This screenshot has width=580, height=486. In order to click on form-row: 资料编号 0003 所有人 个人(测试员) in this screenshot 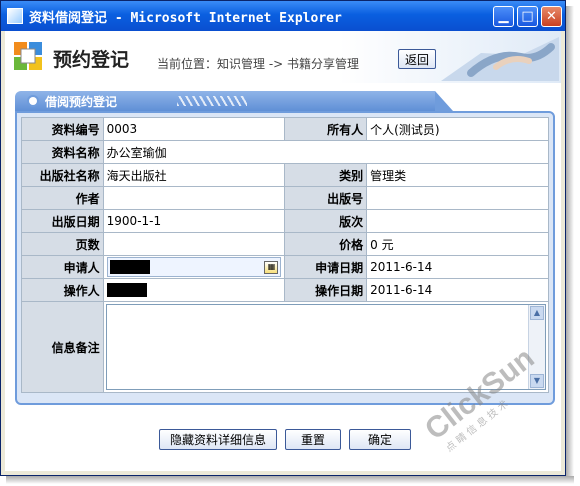, I will do `click(285, 129)`.